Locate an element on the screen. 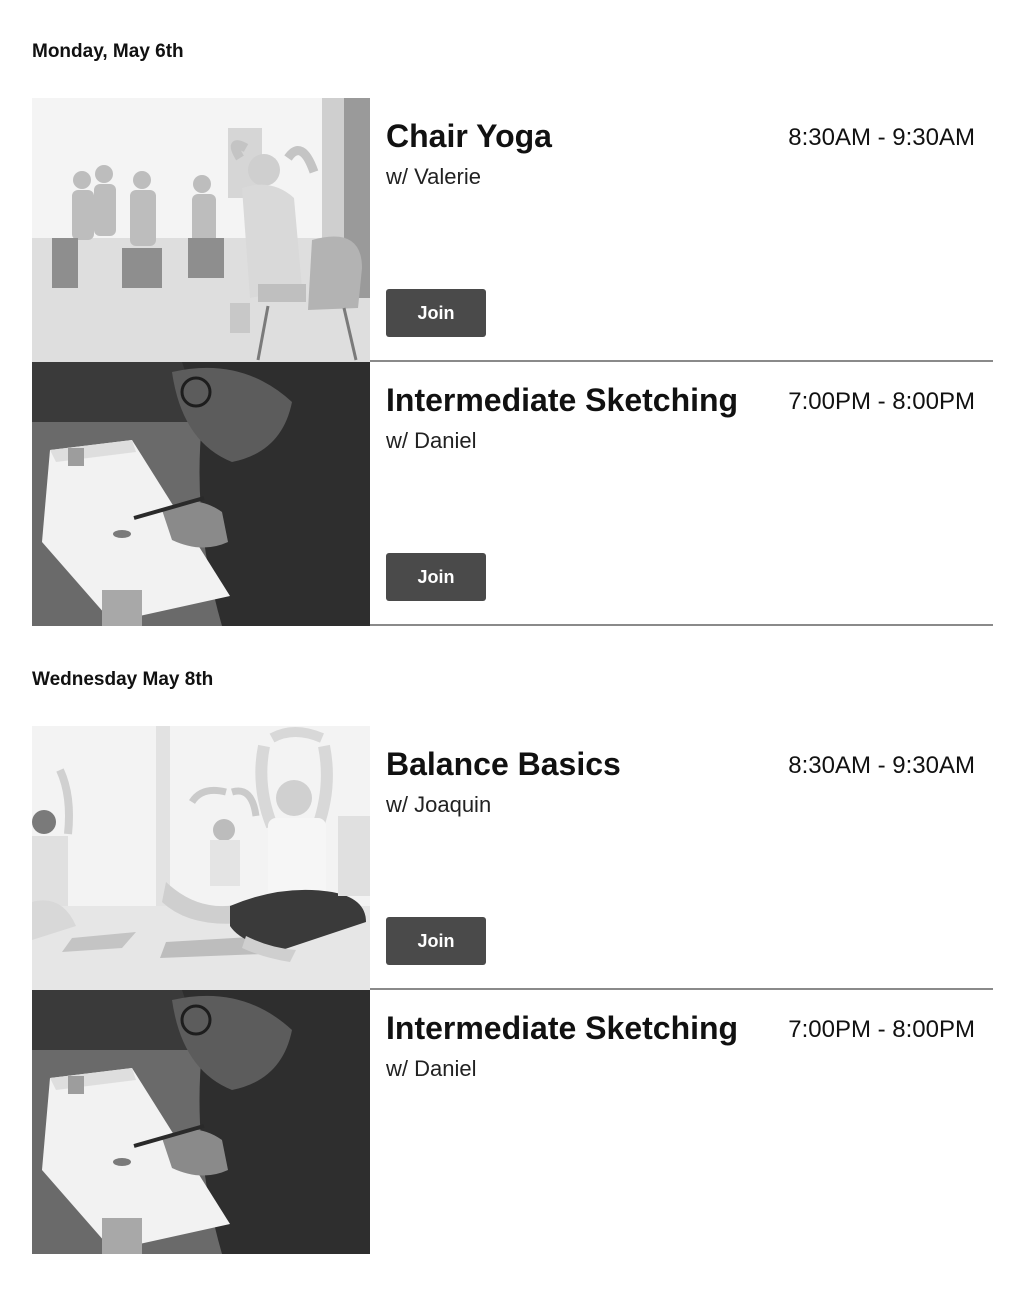 This screenshot has width=1024, height=1306. day-heading: Wednesday May 8th is located at coordinates (123, 679).